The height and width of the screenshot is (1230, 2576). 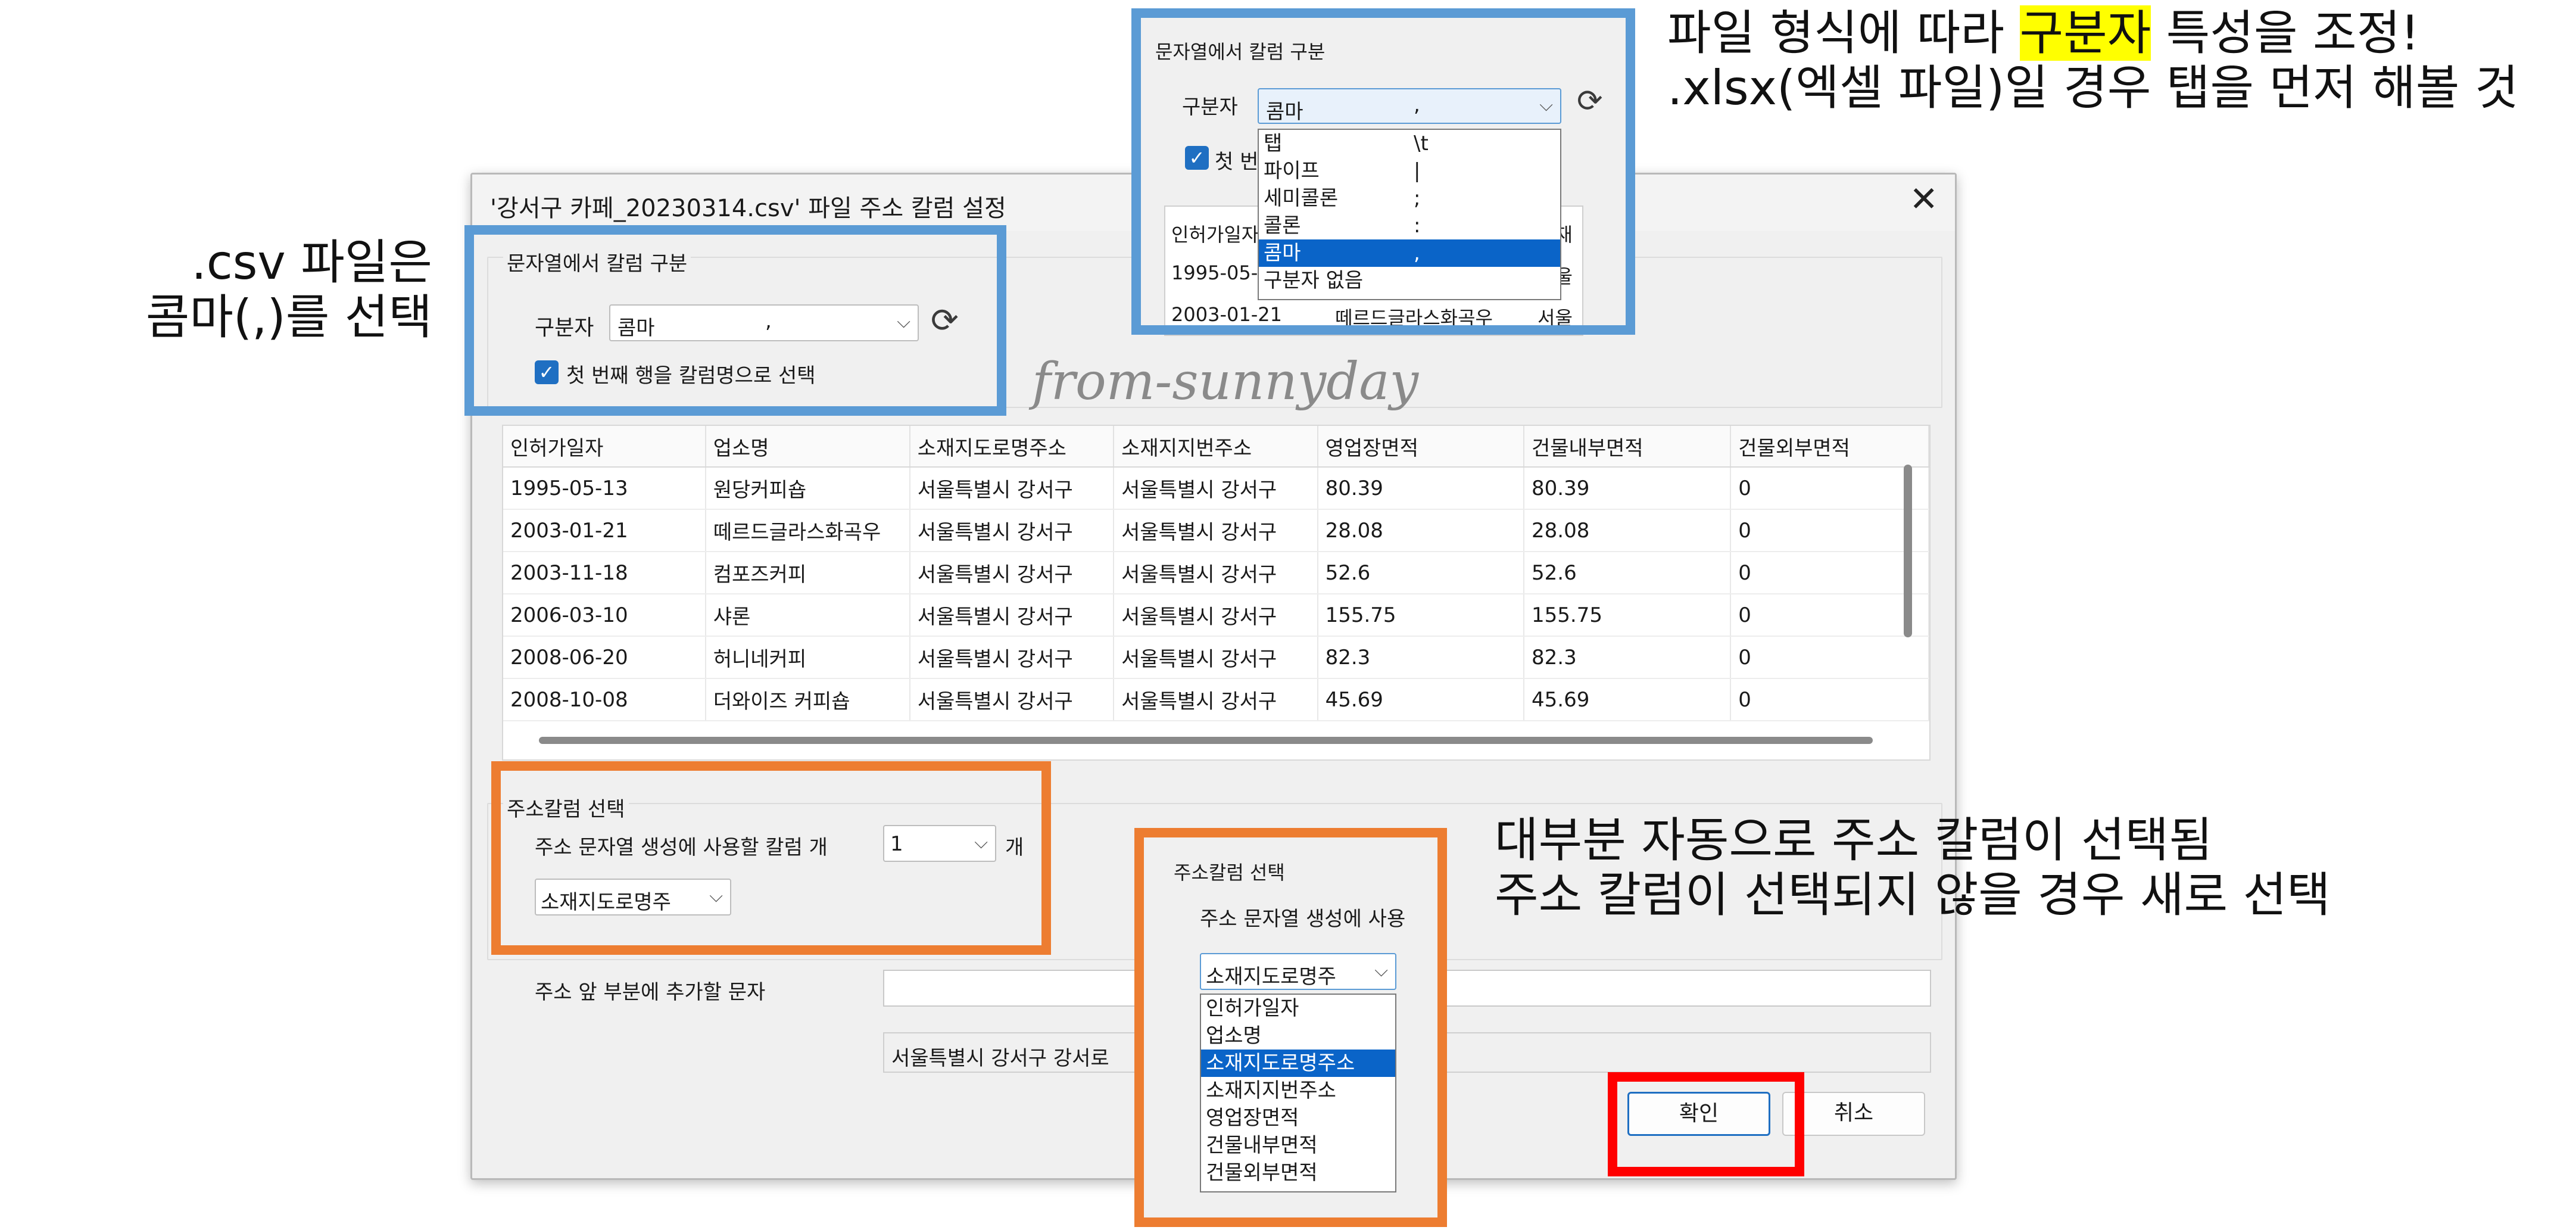 What do you see at coordinates (604, 573) in the screenshot?
I see `table-cell: 2003-11-18` at bounding box center [604, 573].